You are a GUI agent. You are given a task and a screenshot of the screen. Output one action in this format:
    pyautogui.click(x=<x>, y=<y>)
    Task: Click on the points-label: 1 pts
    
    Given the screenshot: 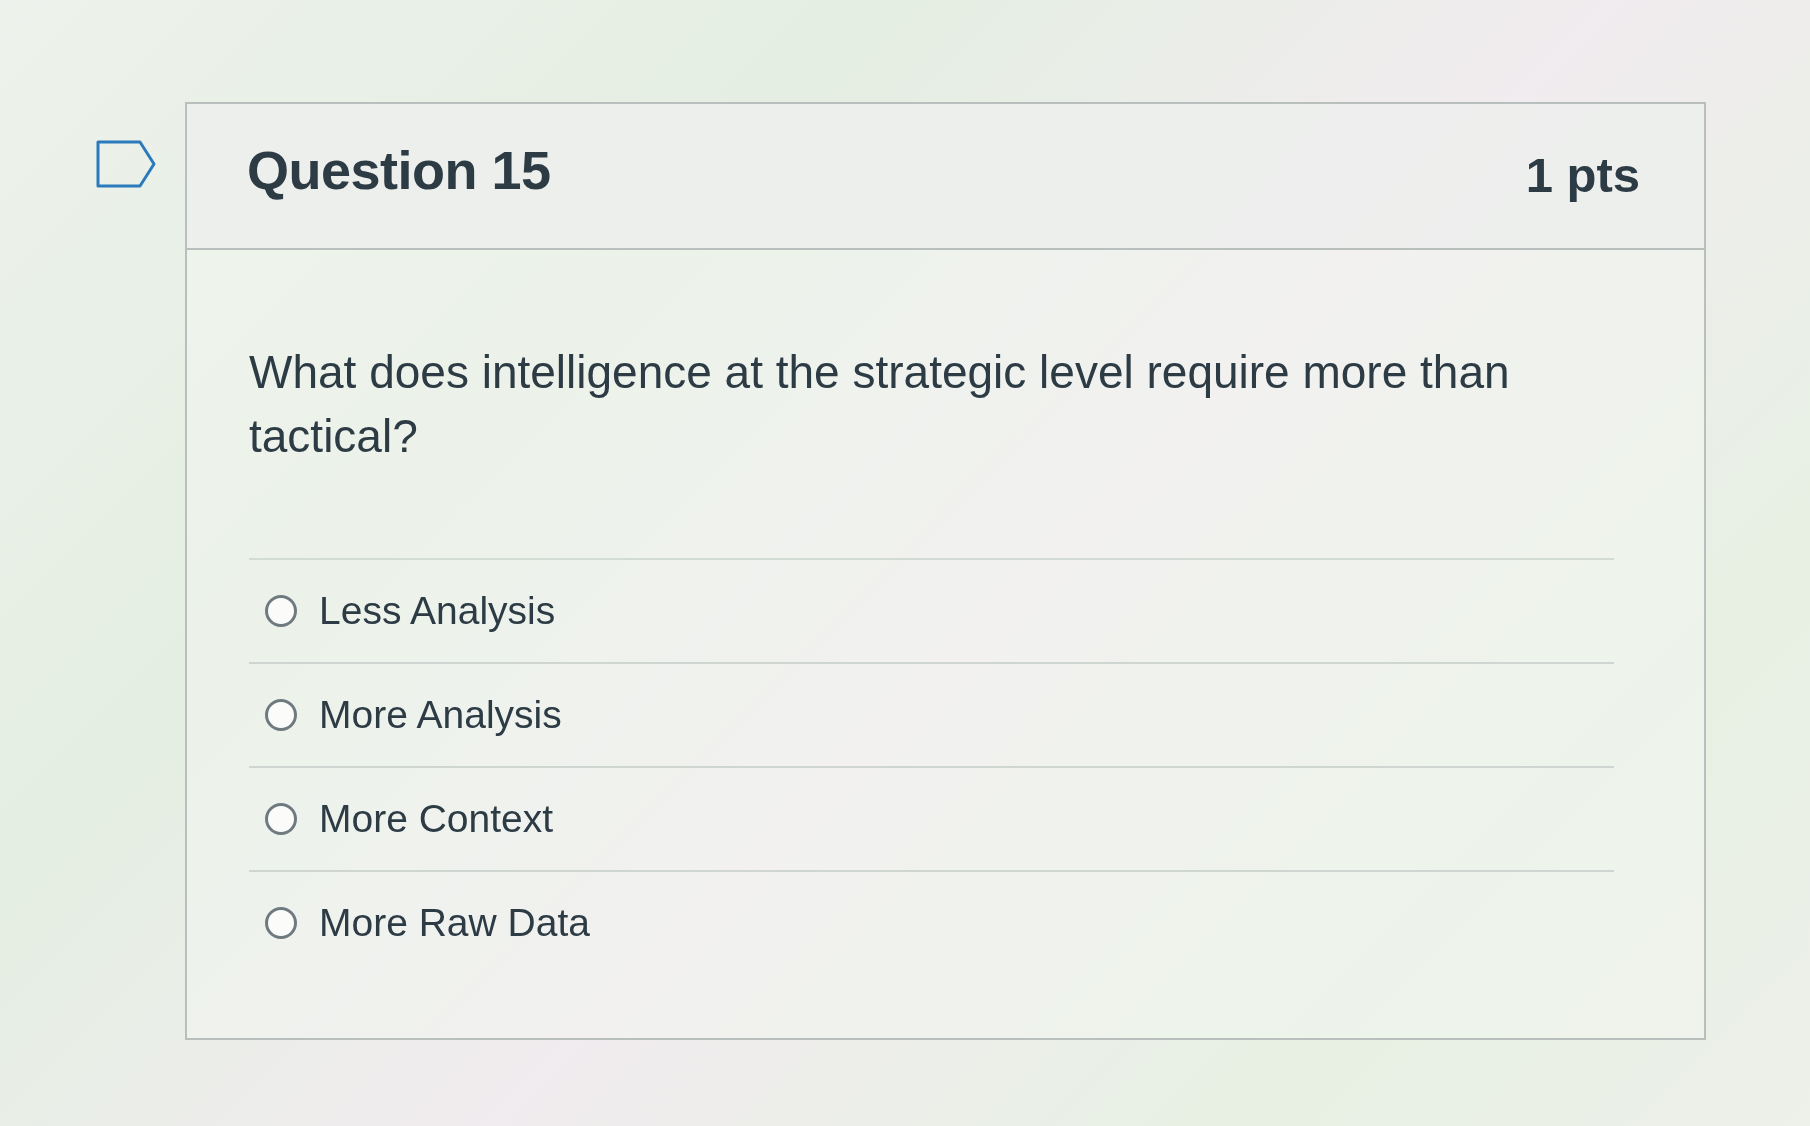 What is the action you would take?
    pyautogui.click(x=1582, y=176)
    